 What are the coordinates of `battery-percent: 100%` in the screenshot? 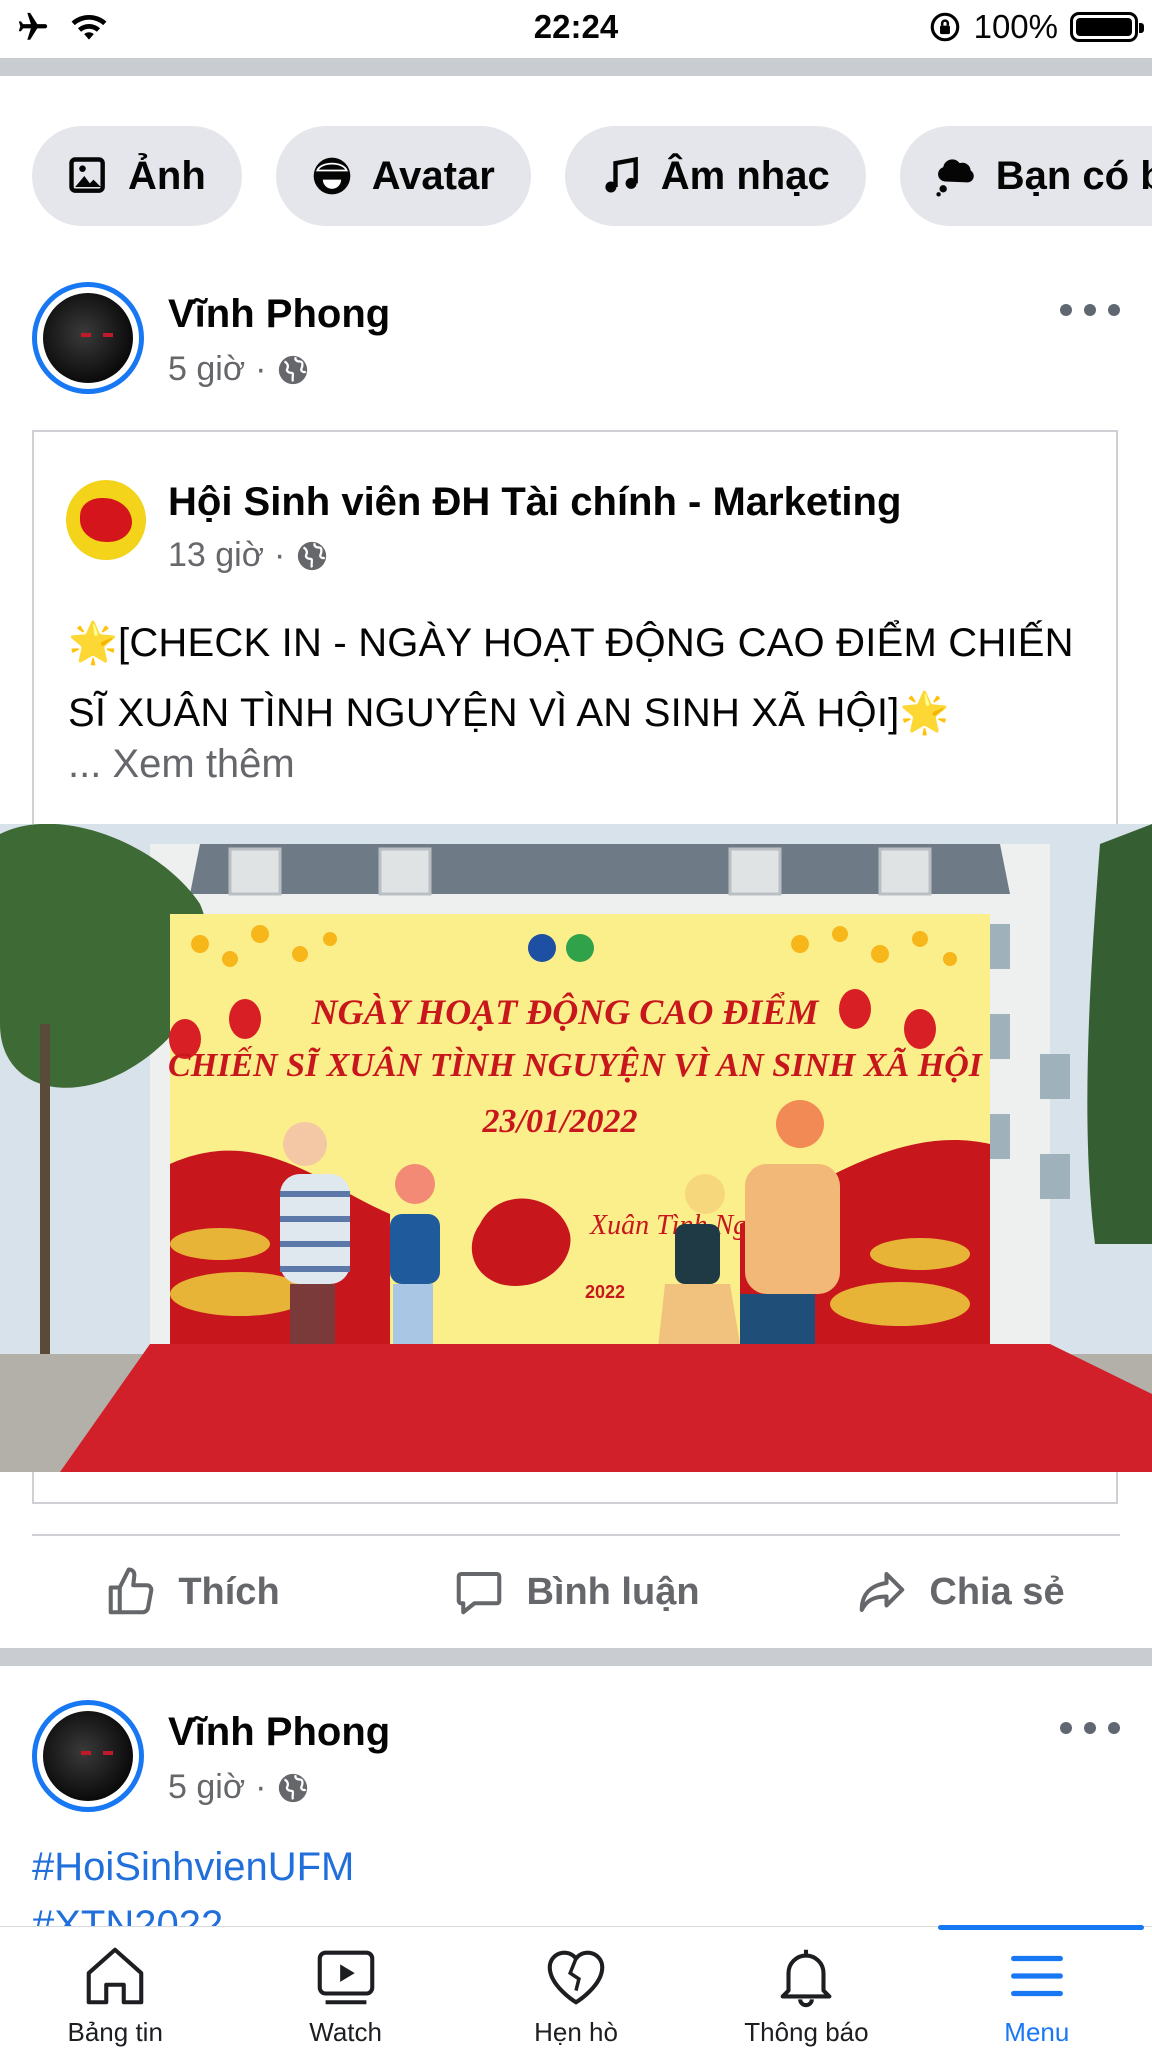 It's located at (1015, 26).